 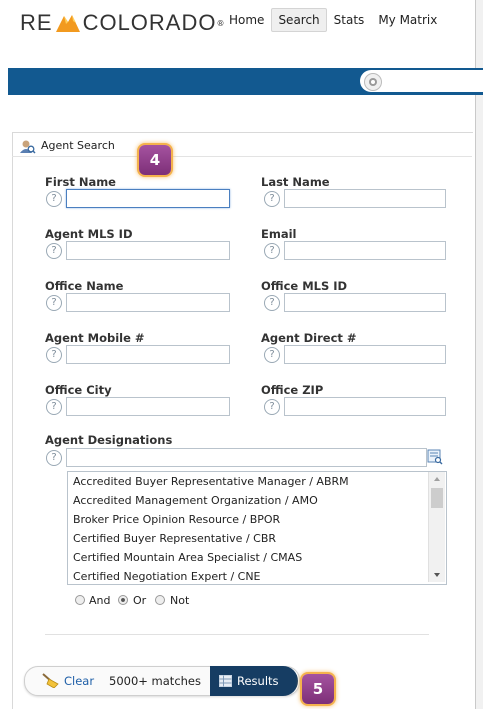 I want to click on nav-home: Home, so click(x=246, y=20).